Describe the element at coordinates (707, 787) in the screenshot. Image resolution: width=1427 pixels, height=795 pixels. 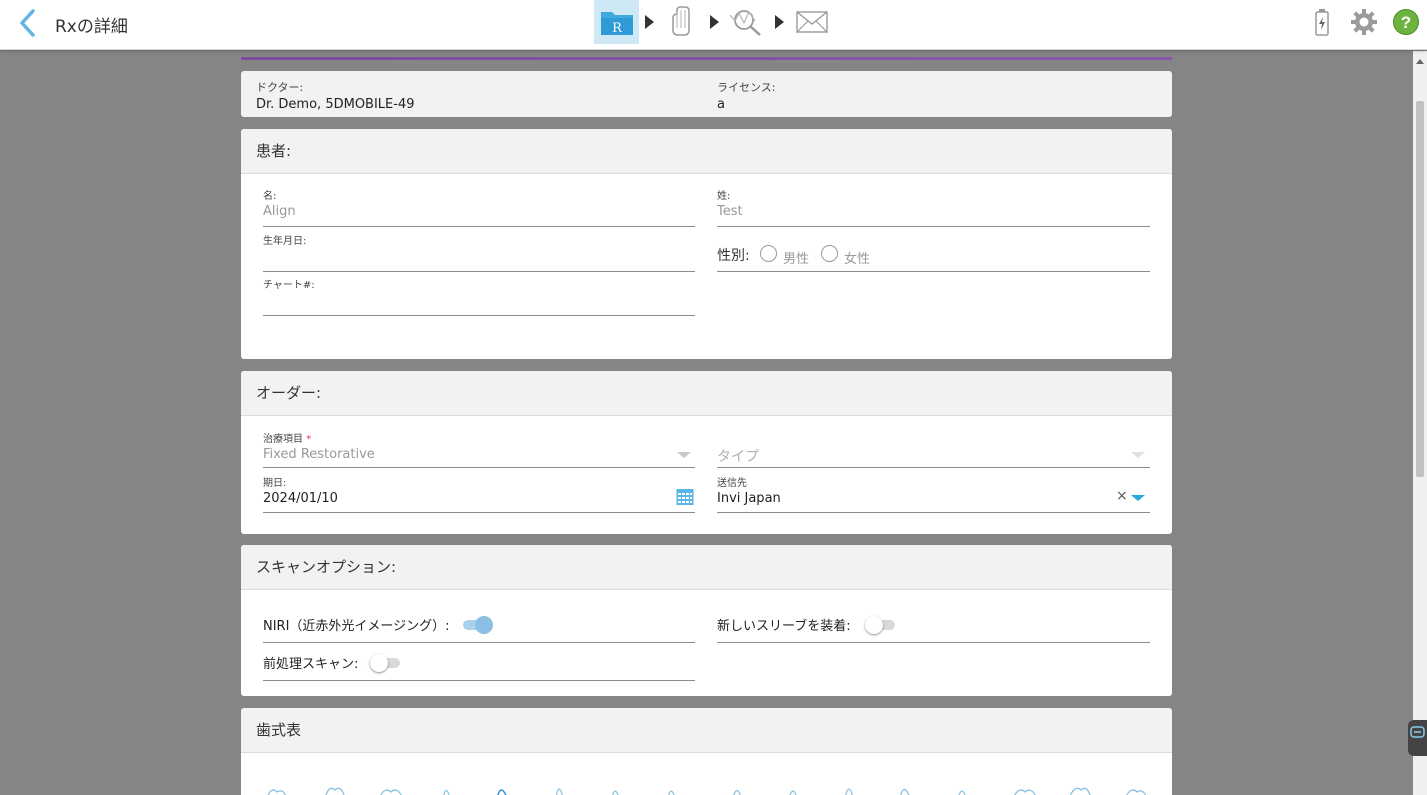
I see `tooth-chart-teeth` at that location.